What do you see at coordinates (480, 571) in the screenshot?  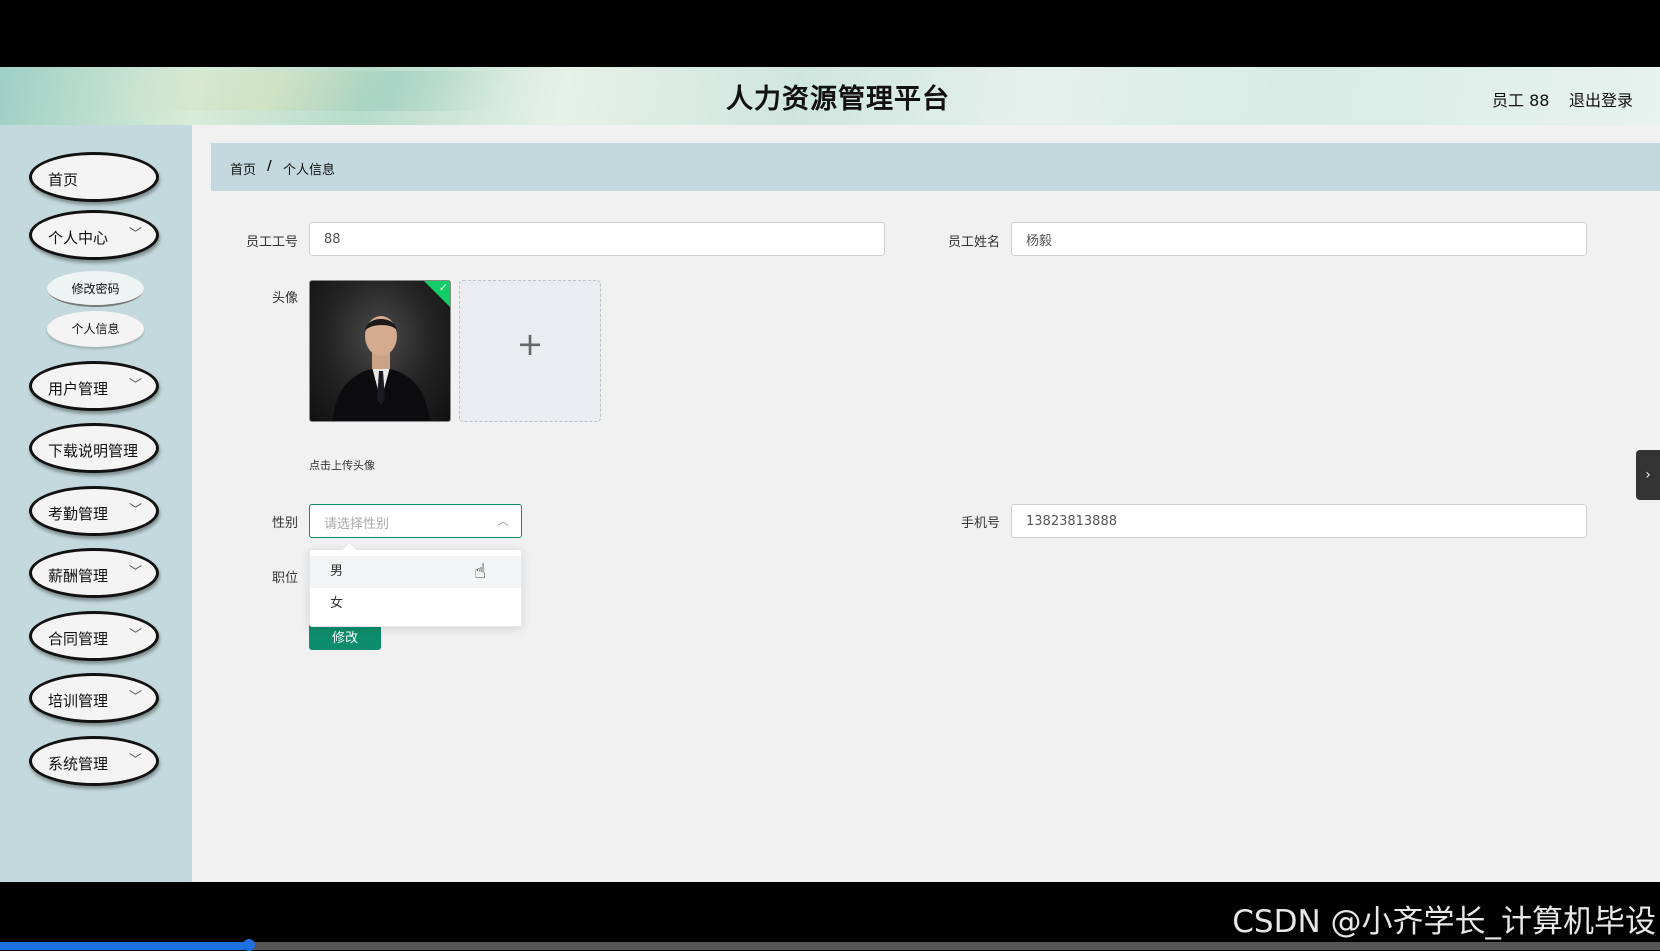 I see `hand-pointer-icon: ☝` at bounding box center [480, 571].